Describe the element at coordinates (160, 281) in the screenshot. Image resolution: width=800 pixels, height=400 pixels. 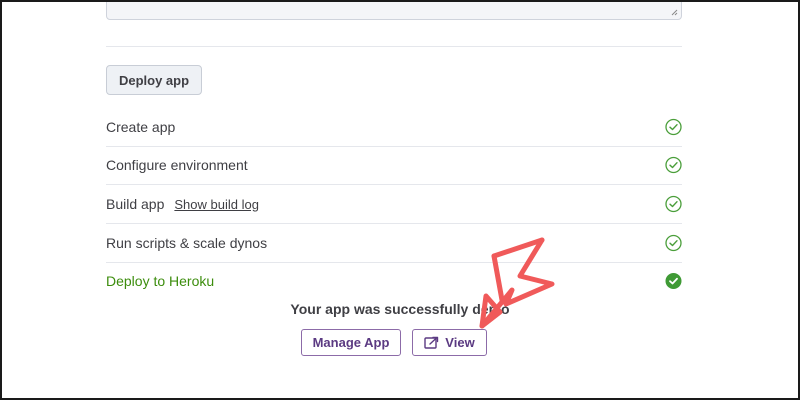
I see `step-label: Deploy to Heroku` at that location.